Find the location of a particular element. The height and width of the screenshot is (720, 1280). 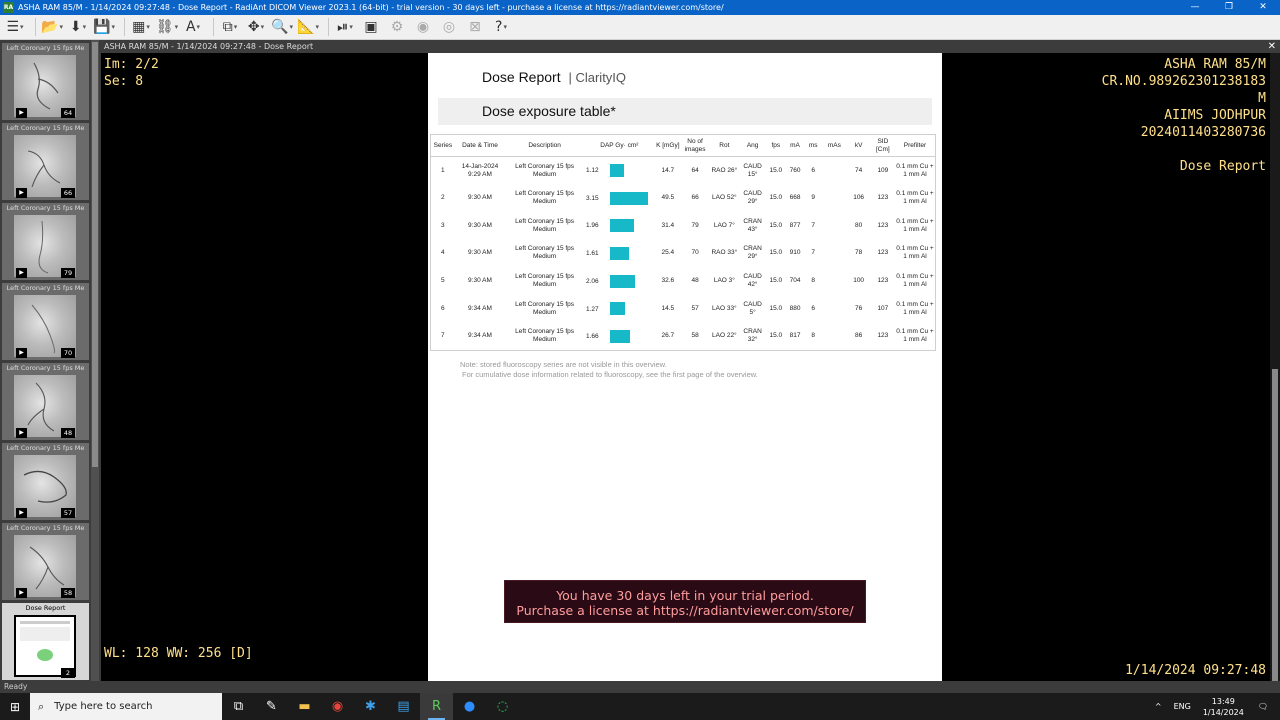

series-thumbnail: Left Coronary 15 fps Me ▶ 70 is located at coordinates (45, 321).